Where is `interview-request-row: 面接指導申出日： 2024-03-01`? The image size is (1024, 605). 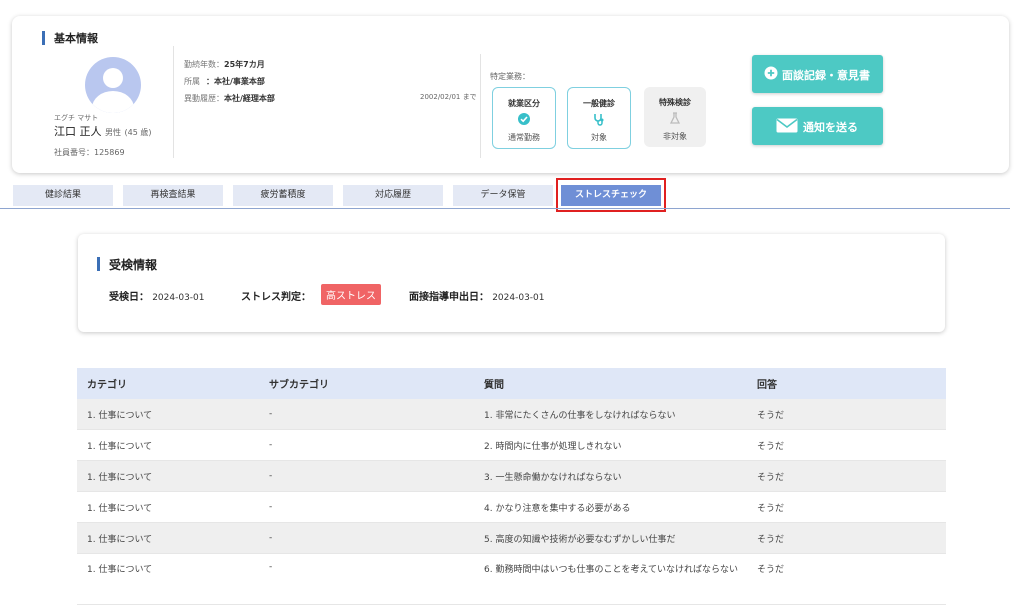 interview-request-row: 面接指導申出日： 2024-03-01 is located at coordinates (477, 295).